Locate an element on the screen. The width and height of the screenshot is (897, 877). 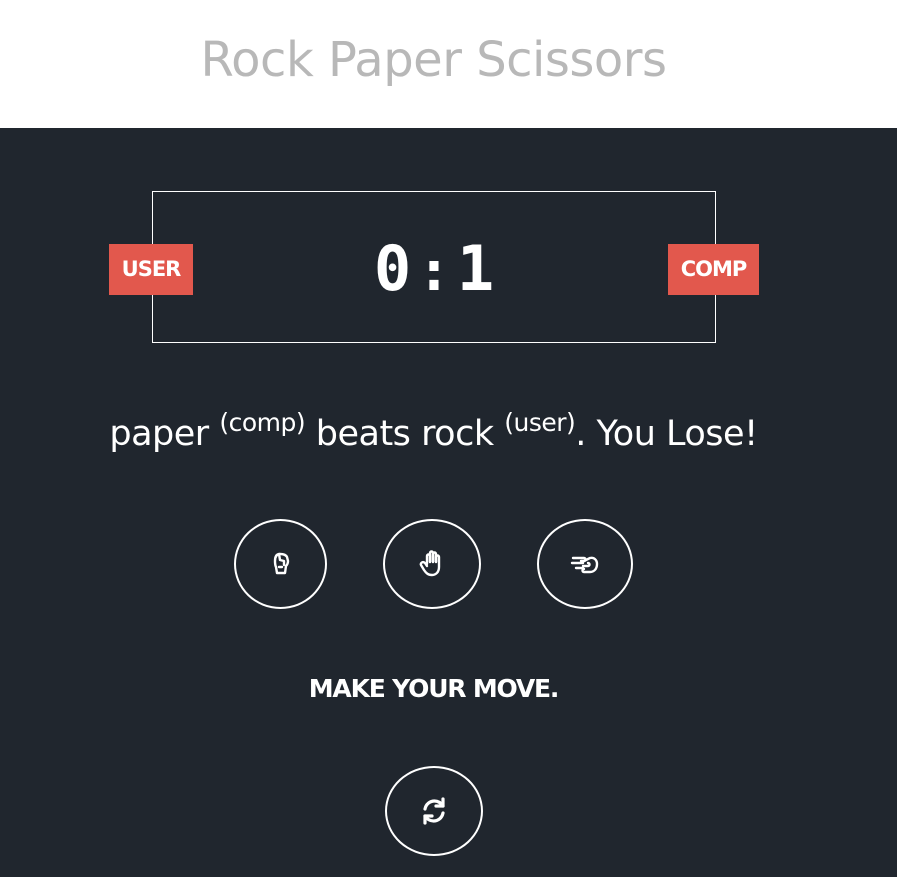
score-display: 0:1 is located at coordinates (434, 269).